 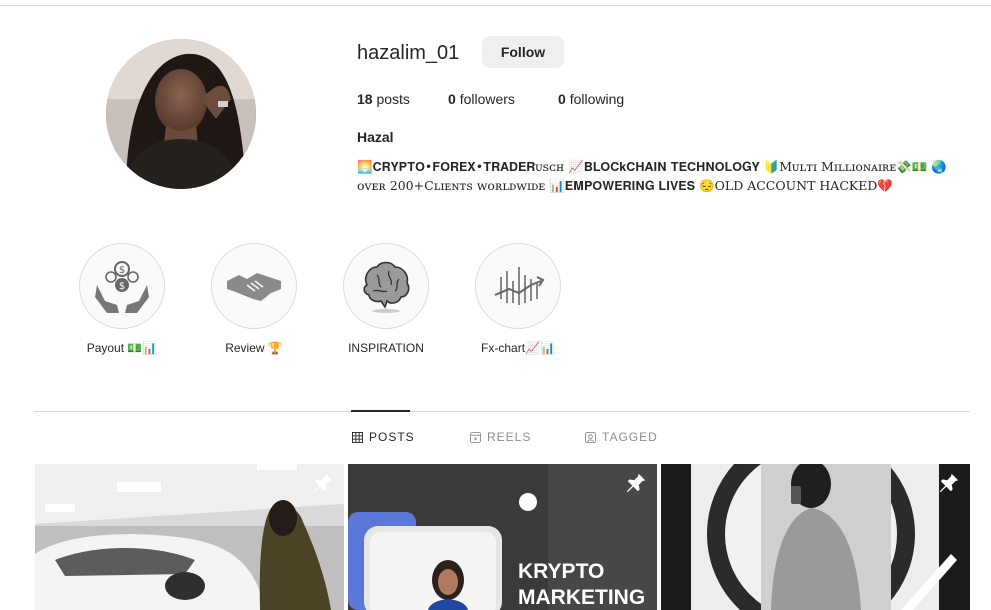 I want to click on posts-count: 18, so click(x=365, y=99).